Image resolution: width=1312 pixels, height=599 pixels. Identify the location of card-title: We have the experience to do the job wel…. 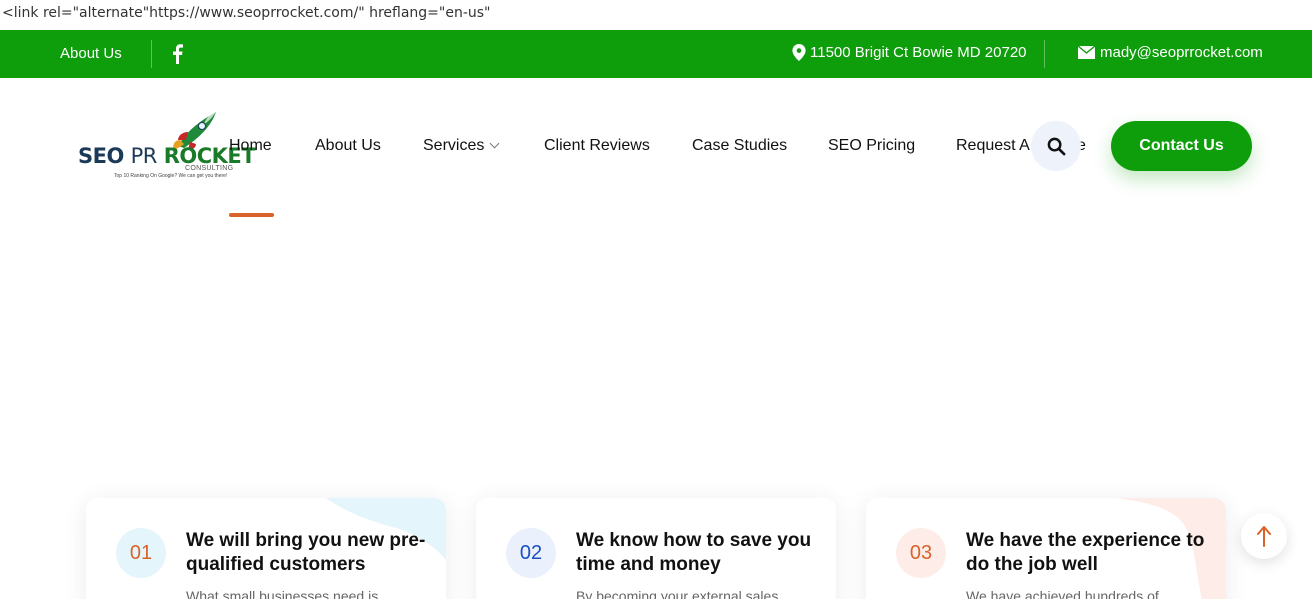
(1085, 552).